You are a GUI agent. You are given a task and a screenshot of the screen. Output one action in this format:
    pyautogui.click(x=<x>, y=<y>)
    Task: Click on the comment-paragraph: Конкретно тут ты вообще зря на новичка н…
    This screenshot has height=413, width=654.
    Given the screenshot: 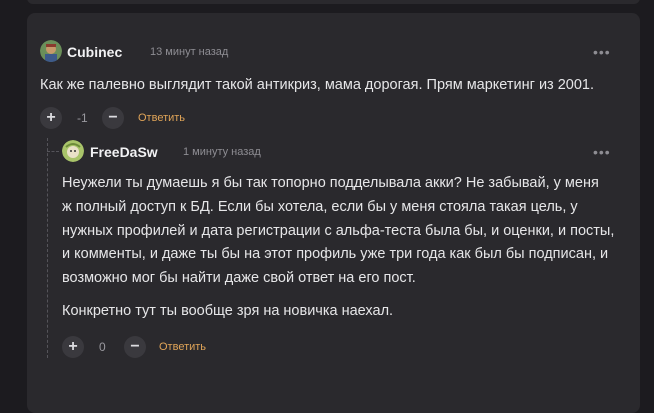 What is the action you would take?
    pyautogui.click(x=228, y=311)
    